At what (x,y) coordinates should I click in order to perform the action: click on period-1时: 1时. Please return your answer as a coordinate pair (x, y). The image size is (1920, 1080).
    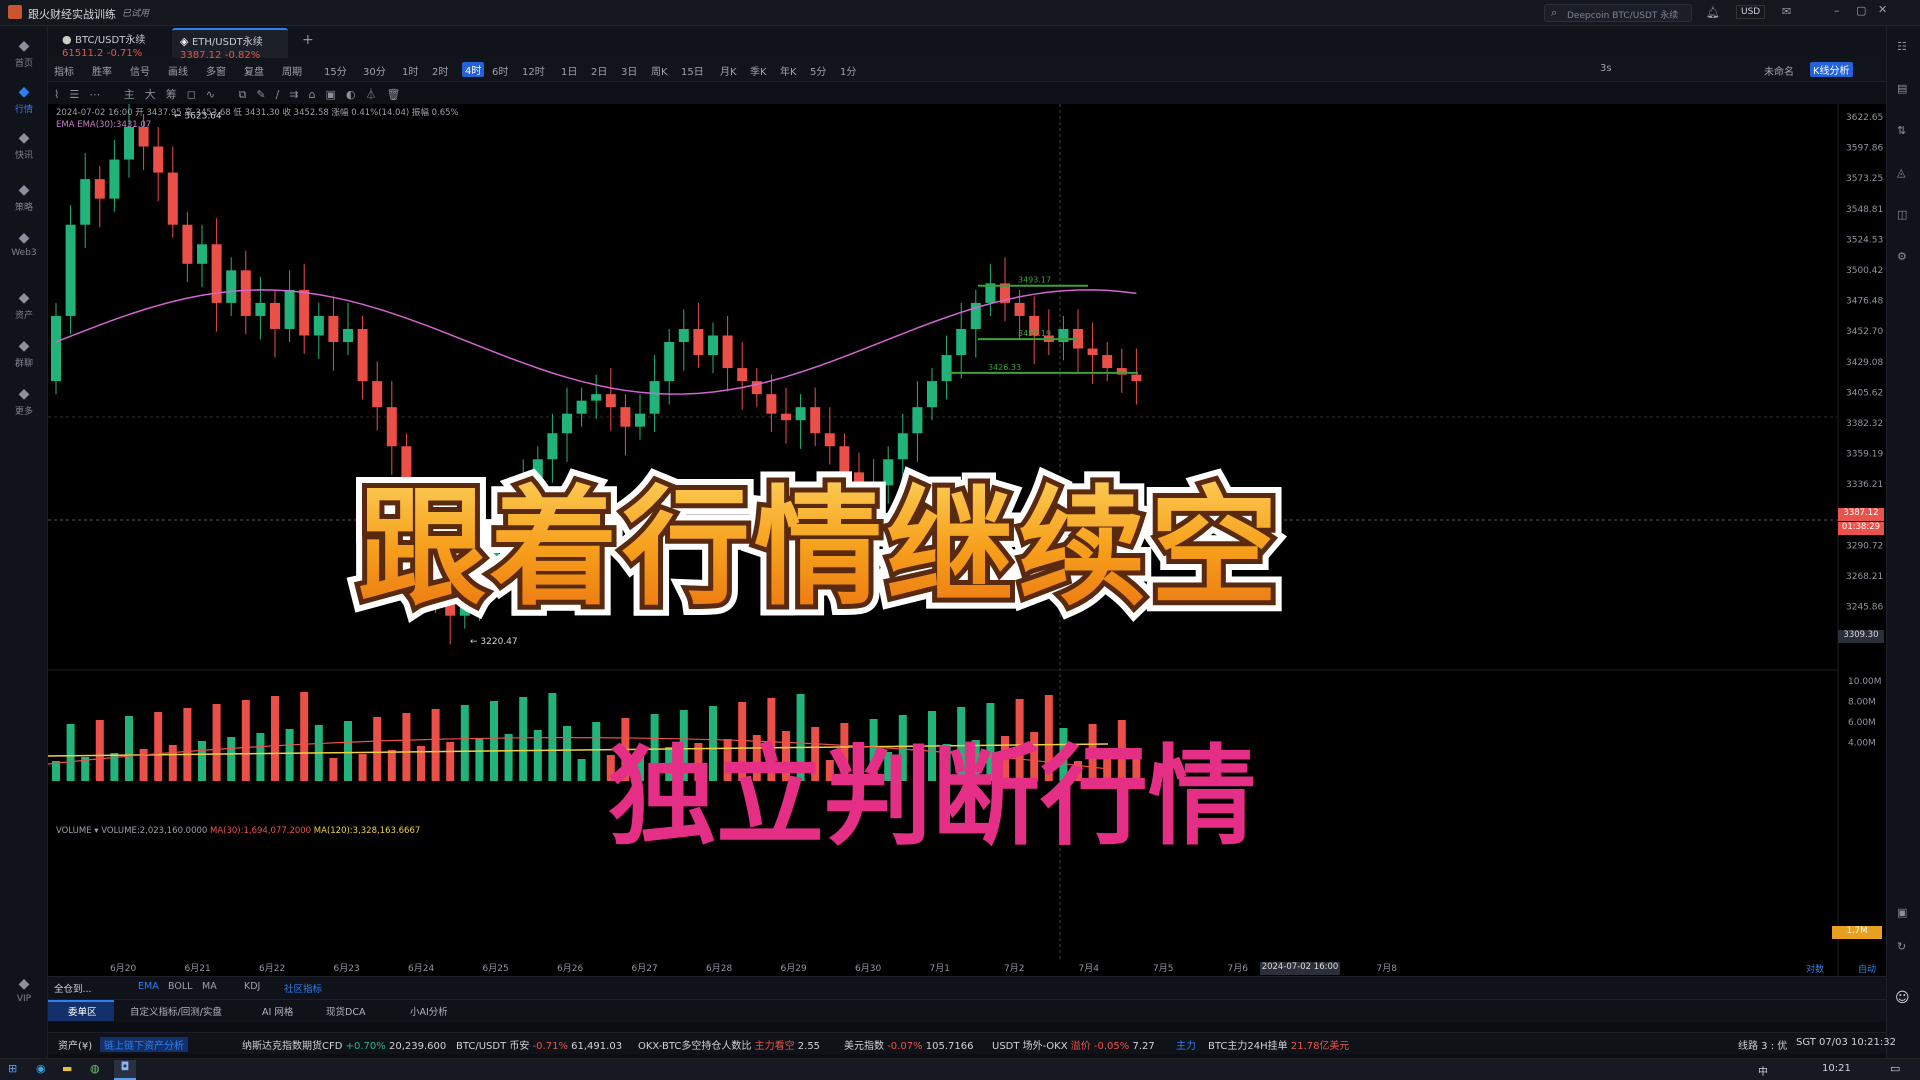
    Looking at the image, I should click on (410, 70).